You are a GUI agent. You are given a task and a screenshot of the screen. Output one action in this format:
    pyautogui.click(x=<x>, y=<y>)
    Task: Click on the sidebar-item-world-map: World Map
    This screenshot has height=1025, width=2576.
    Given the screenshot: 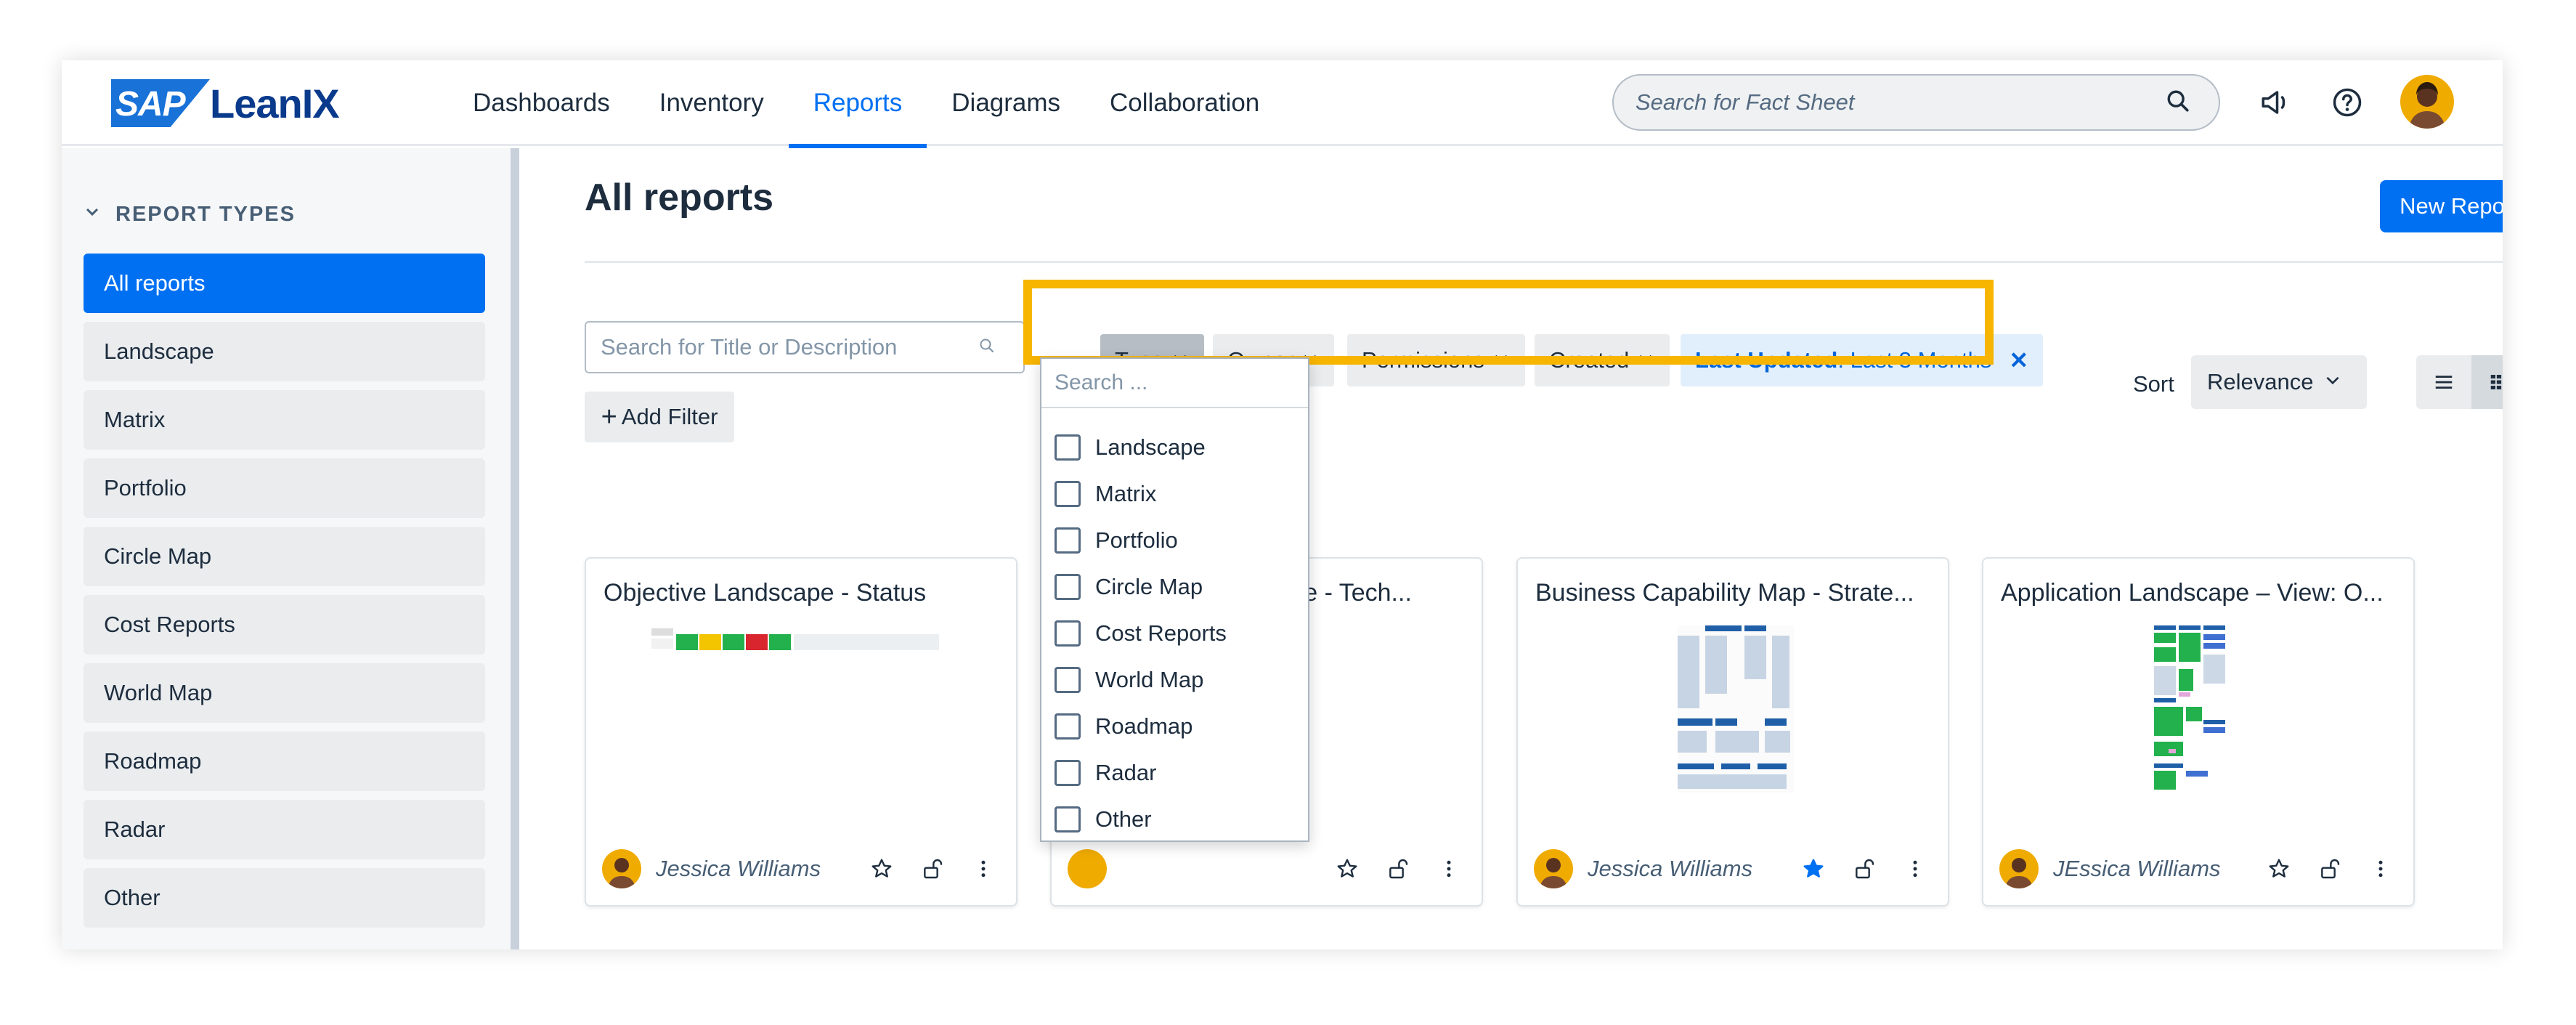 What is the action you would take?
    pyautogui.click(x=284, y=693)
    